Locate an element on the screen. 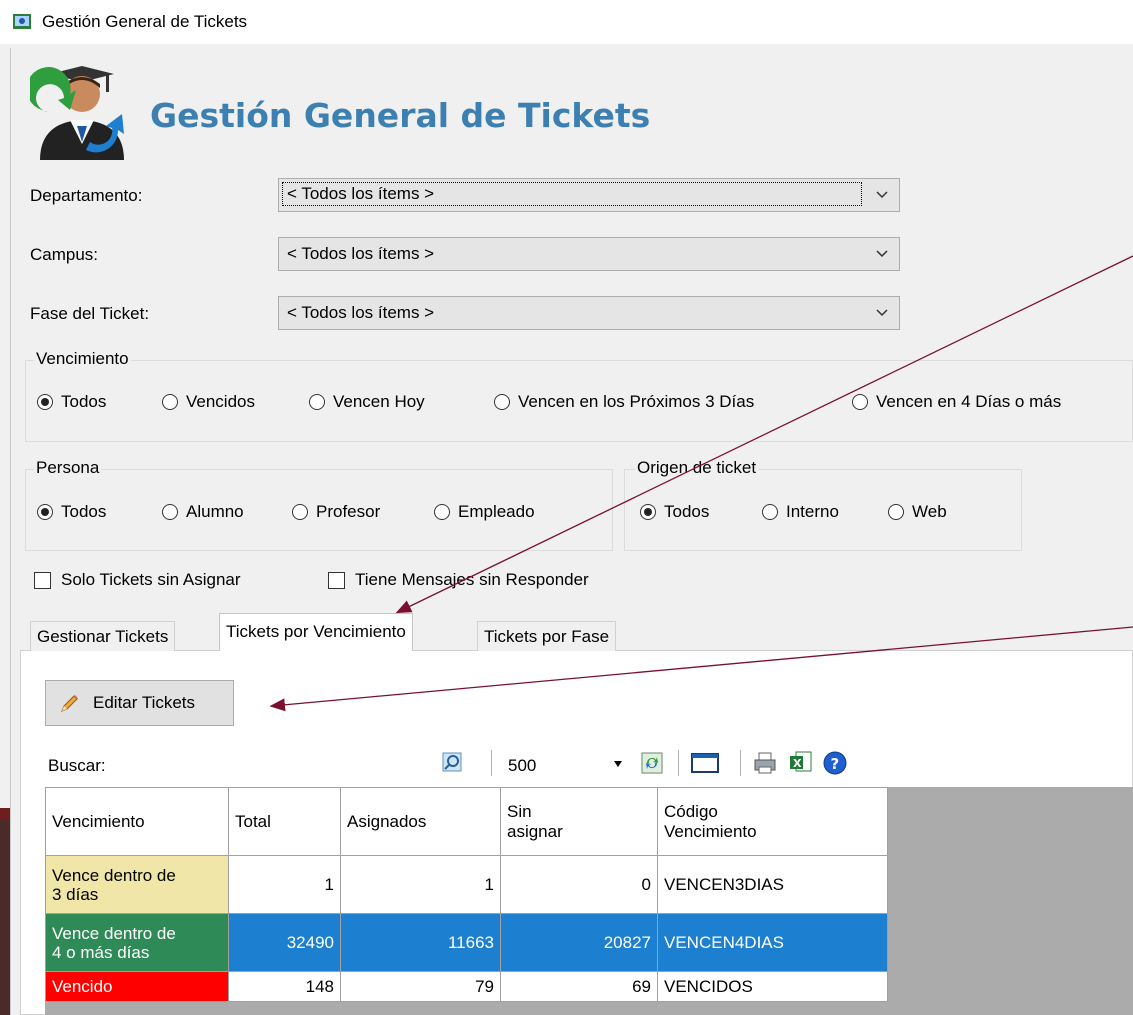 This screenshot has height=1015, width=1133. cell-sin-asignar: 69 is located at coordinates (579, 986).